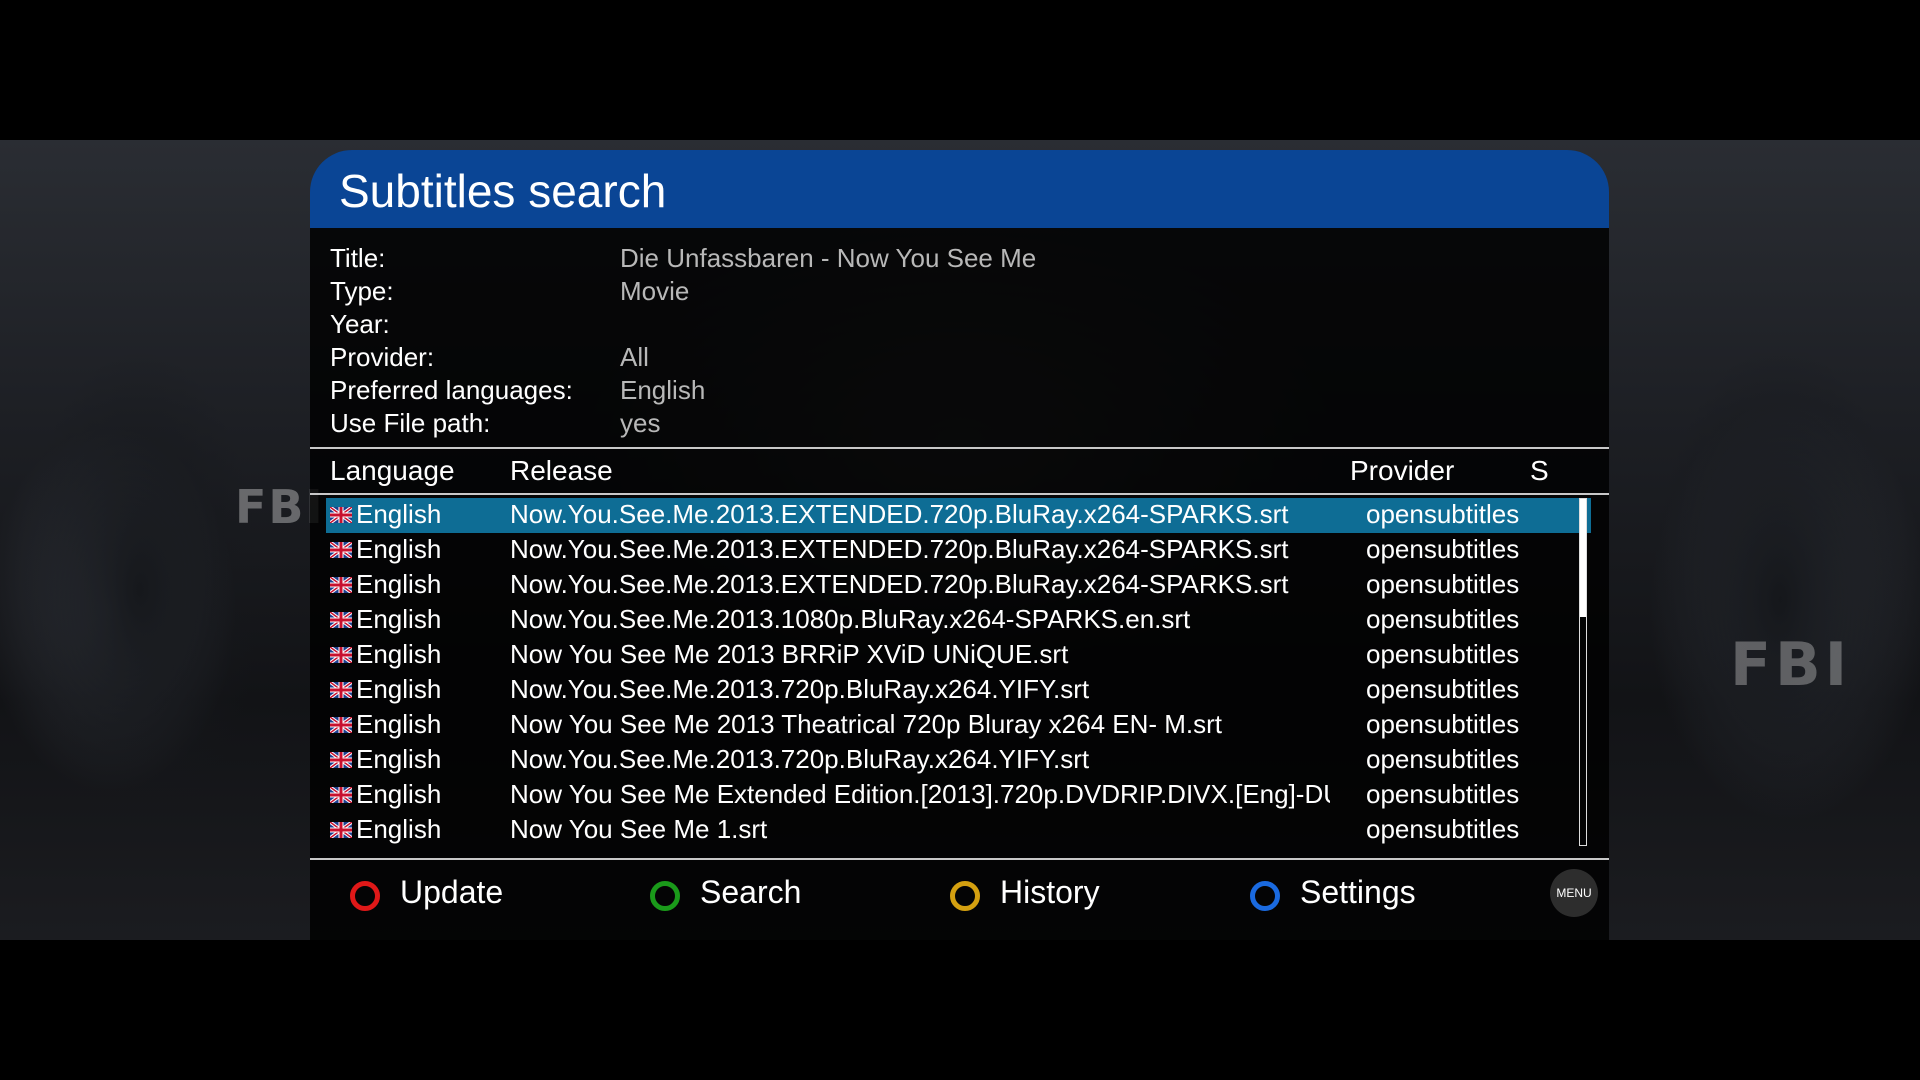 The height and width of the screenshot is (1080, 1920). I want to click on background-figure-left, so click(150, 615).